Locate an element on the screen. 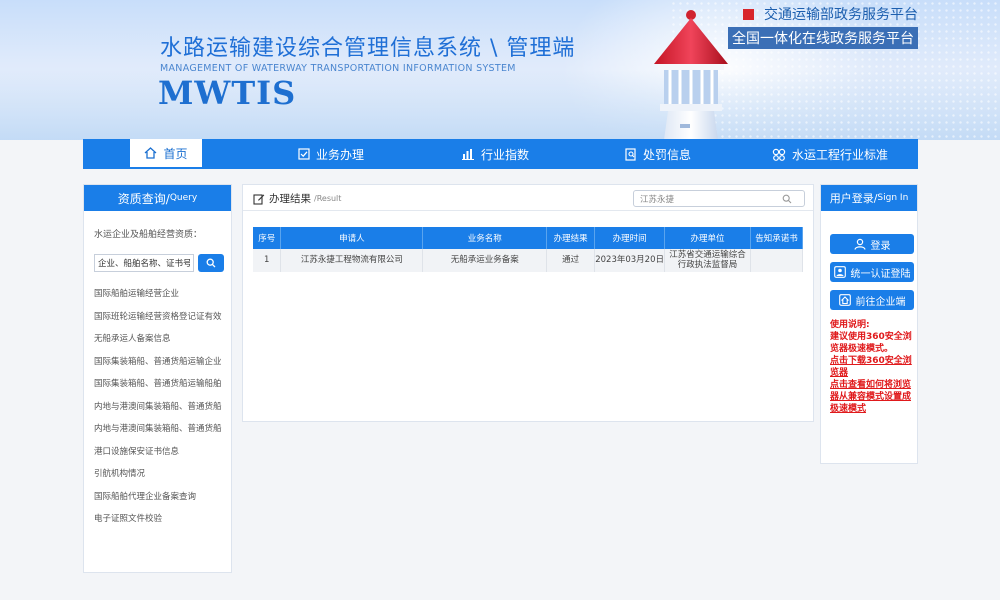 The image size is (1000, 600). nav-penalty-label: 处罚信息 is located at coordinates (667, 154).